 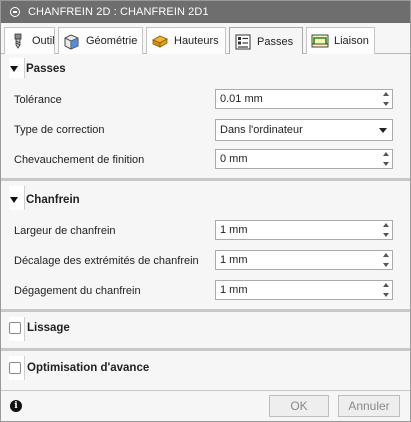 What do you see at coordinates (88, 368) in the screenshot?
I see `group-title: Optimisation d'avance` at bounding box center [88, 368].